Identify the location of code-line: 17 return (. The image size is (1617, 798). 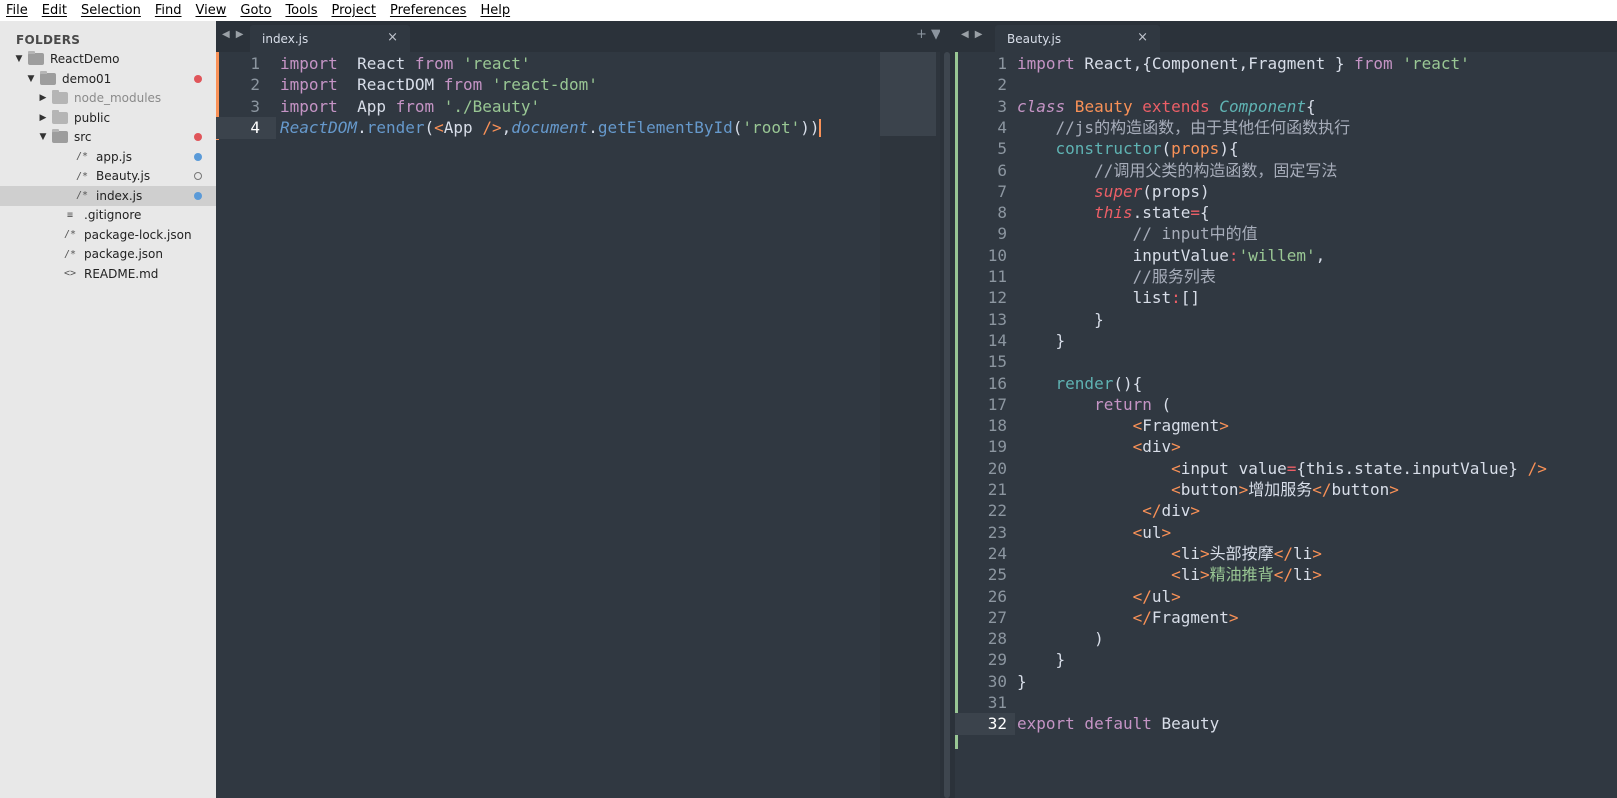
(1286, 405).